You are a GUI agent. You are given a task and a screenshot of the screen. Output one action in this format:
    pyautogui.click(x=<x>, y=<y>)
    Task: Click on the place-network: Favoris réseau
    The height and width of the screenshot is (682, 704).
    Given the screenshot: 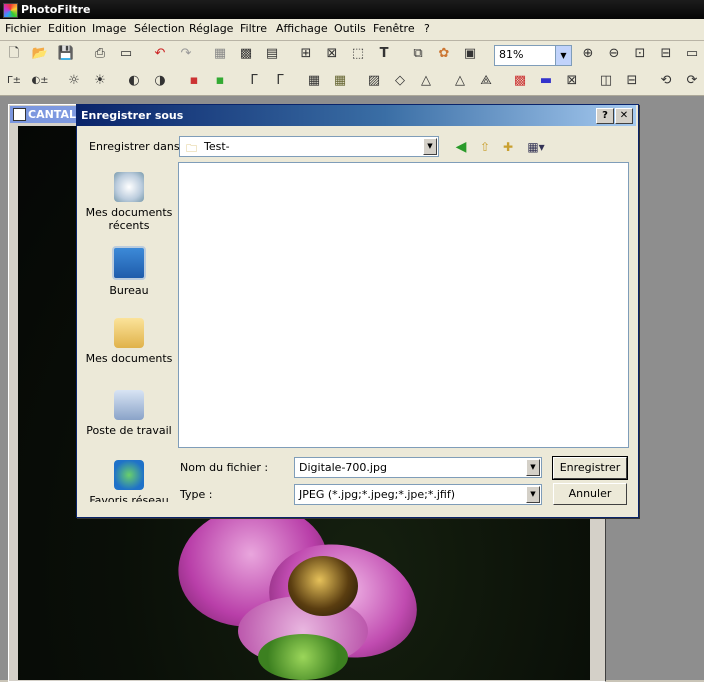 What is the action you would take?
    pyautogui.click(x=129, y=481)
    